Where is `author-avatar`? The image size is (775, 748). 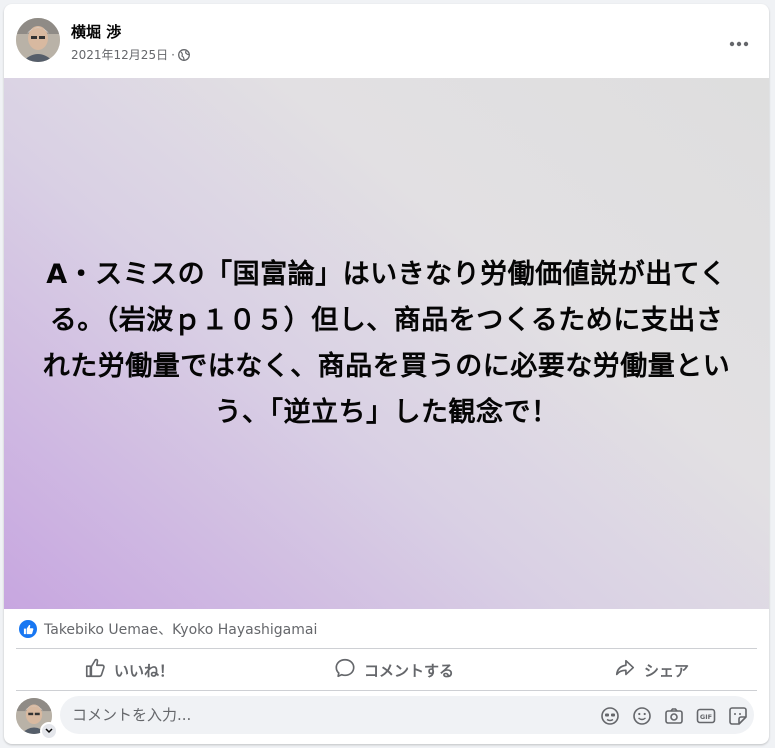 author-avatar is located at coordinates (38, 40).